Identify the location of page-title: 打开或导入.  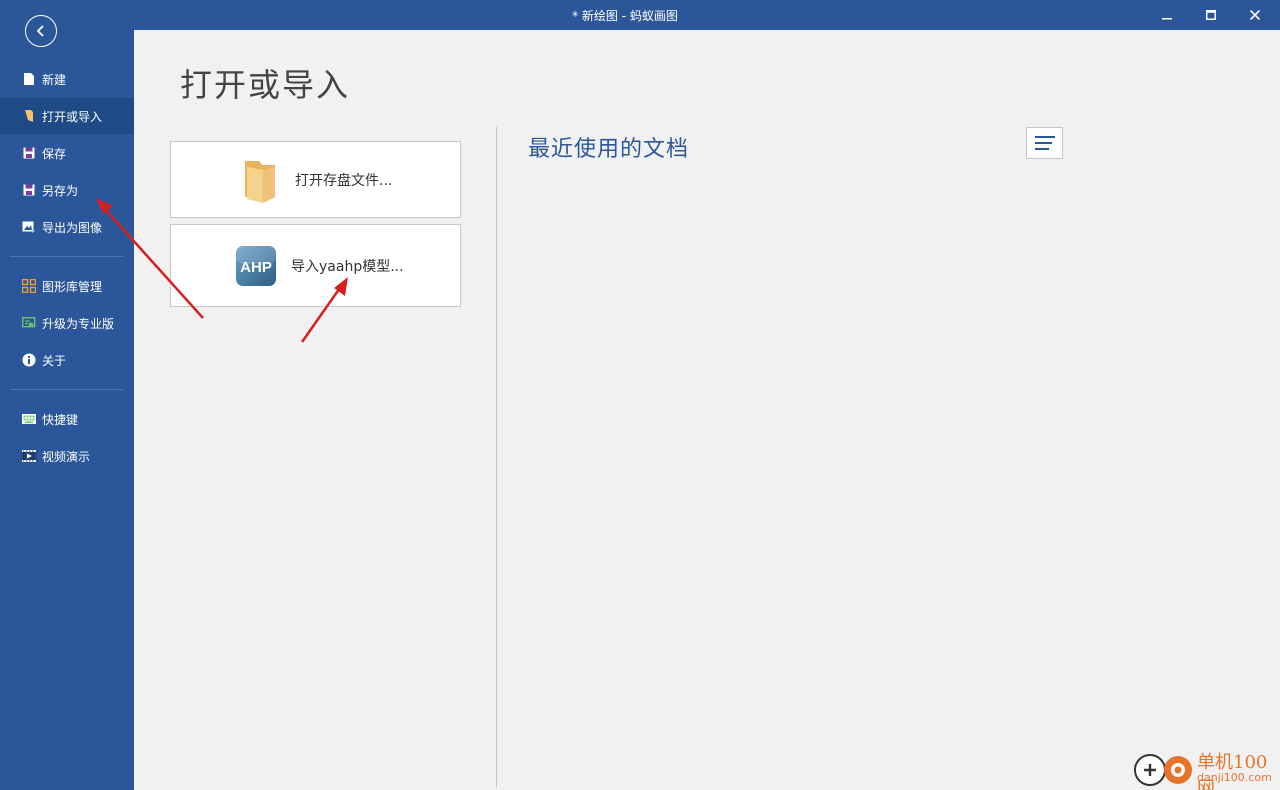
(265, 85).